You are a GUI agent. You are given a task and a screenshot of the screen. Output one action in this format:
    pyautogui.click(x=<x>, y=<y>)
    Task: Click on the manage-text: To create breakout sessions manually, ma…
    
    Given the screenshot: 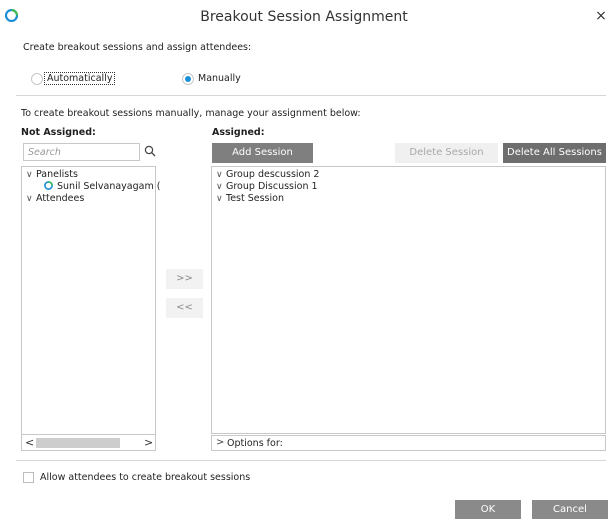 What is the action you would take?
    pyautogui.click(x=191, y=113)
    